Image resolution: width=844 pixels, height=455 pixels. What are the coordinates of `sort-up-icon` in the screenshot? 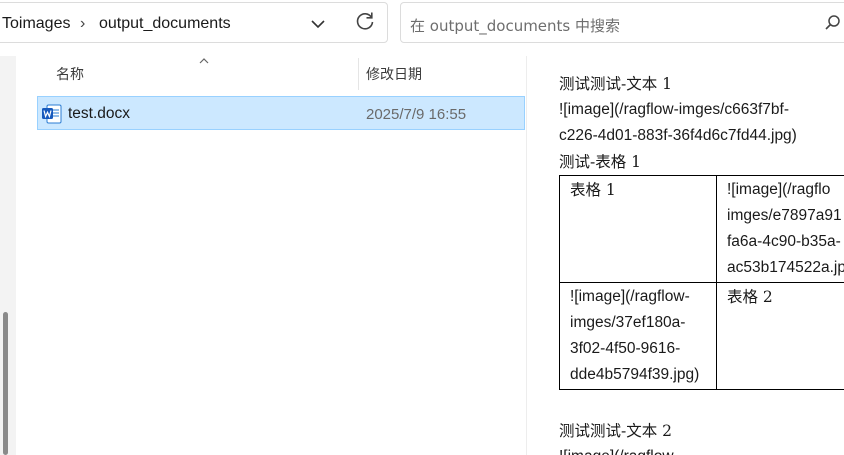 It's located at (204, 61).